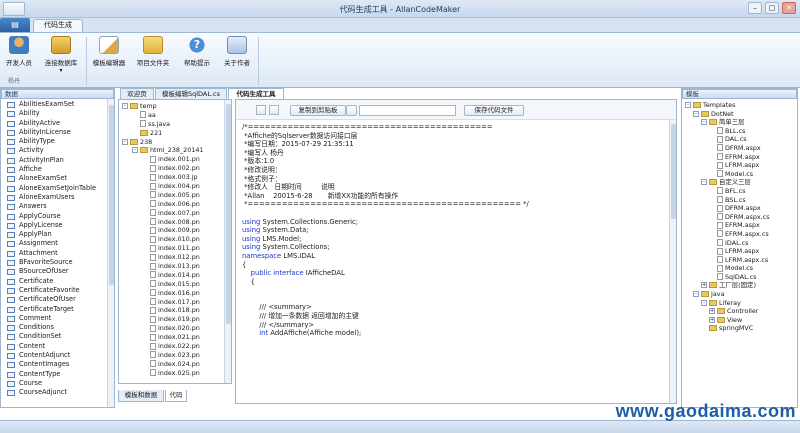 The image size is (800, 433). I want to click on tree-item: - html_238_20141, so click(172, 150).